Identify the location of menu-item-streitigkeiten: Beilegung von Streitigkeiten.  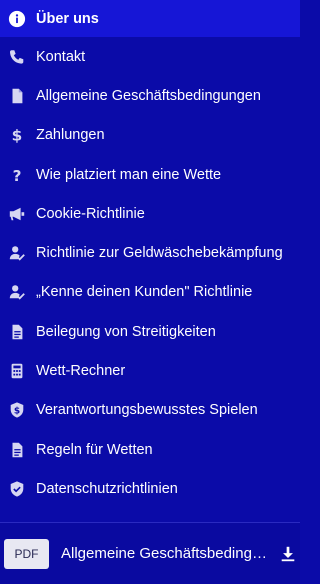
(150, 331).